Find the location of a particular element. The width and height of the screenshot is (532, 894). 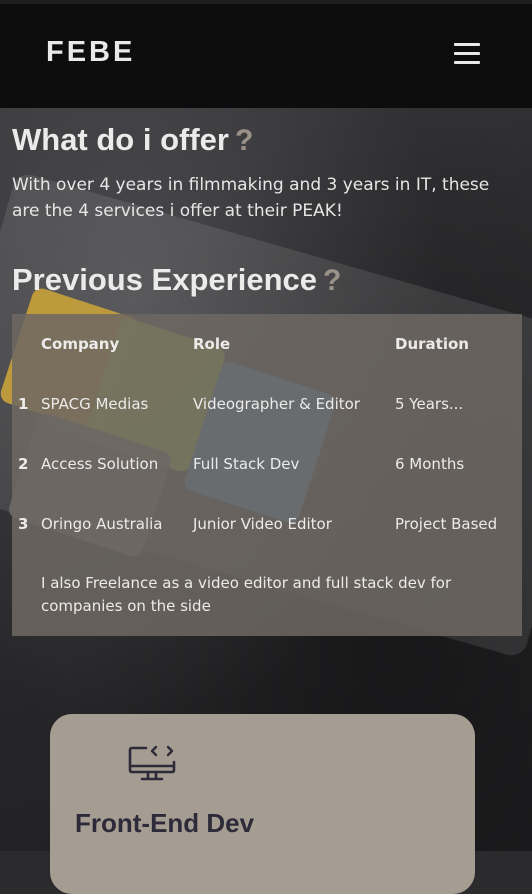

site-header: FEBE is located at coordinates (266, 54).